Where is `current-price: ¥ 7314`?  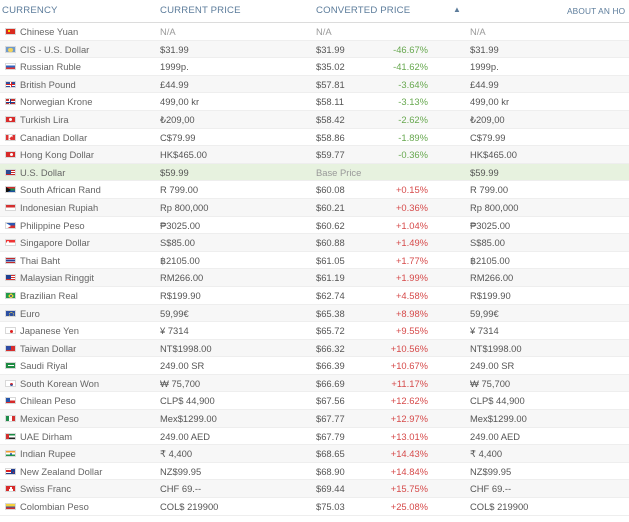 current-price: ¥ 7314 is located at coordinates (174, 331).